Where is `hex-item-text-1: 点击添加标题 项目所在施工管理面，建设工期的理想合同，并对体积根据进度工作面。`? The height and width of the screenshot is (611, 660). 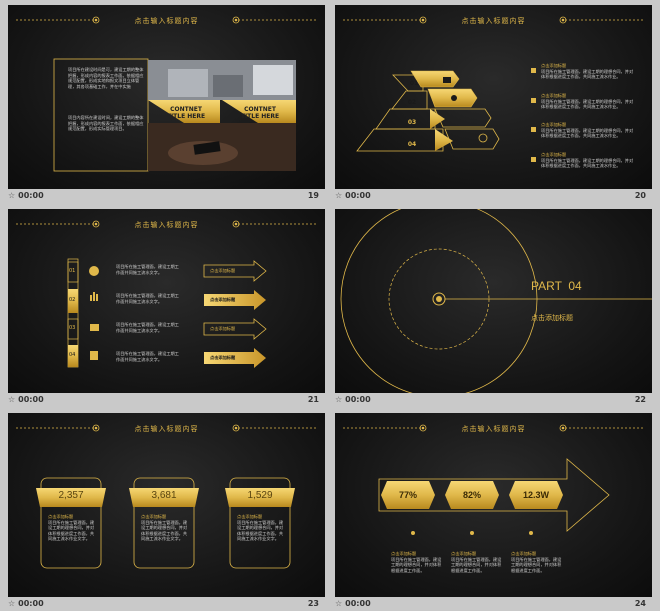
hex-item-text-1: 点击添加标题 项目所在施工管理面，建设工期的理想合同，并对体积根据进度工作面。 is located at coordinates (416, 562).